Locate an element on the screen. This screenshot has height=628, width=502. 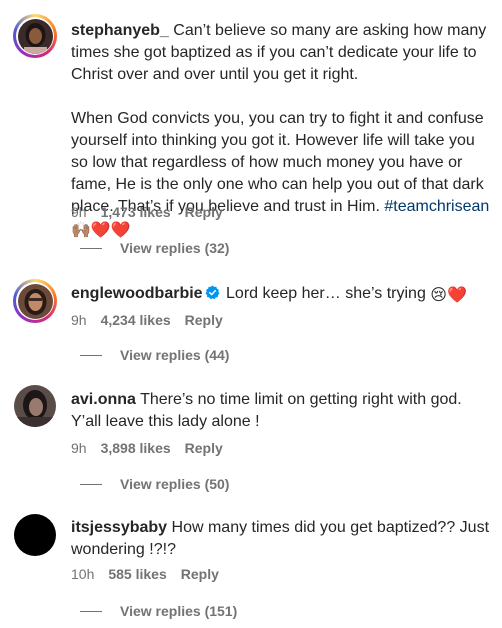
comment-meta: 9h 3,898 likes Reply is located at coordinates (147, 448).